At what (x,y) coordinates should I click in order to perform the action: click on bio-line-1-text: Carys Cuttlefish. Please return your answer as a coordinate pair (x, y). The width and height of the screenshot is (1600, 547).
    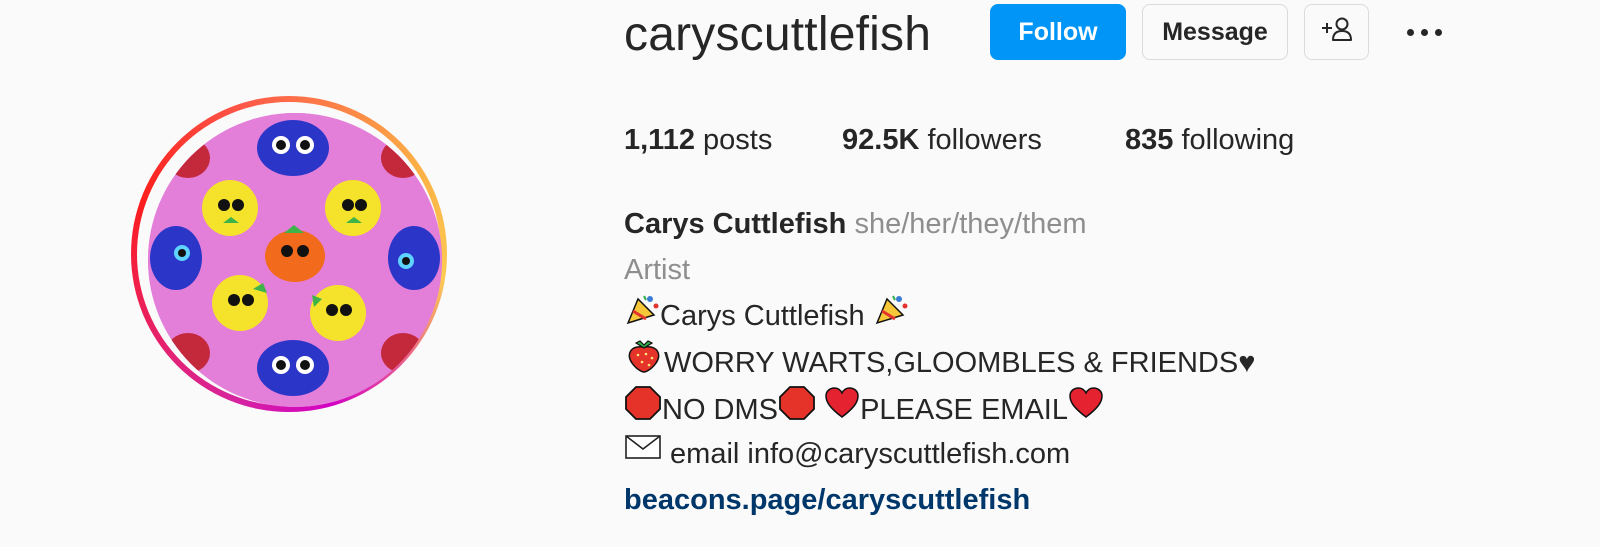
    Looking at the image, I should click on (766, 316).